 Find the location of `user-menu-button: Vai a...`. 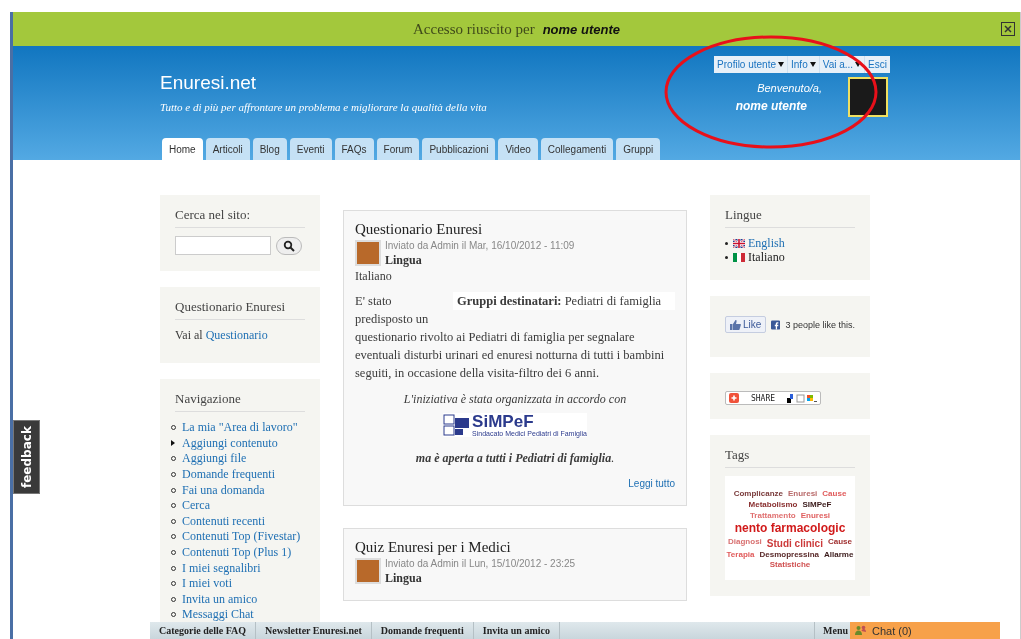

user-menu-button: Vai a... is located at coordinates (842, 64).